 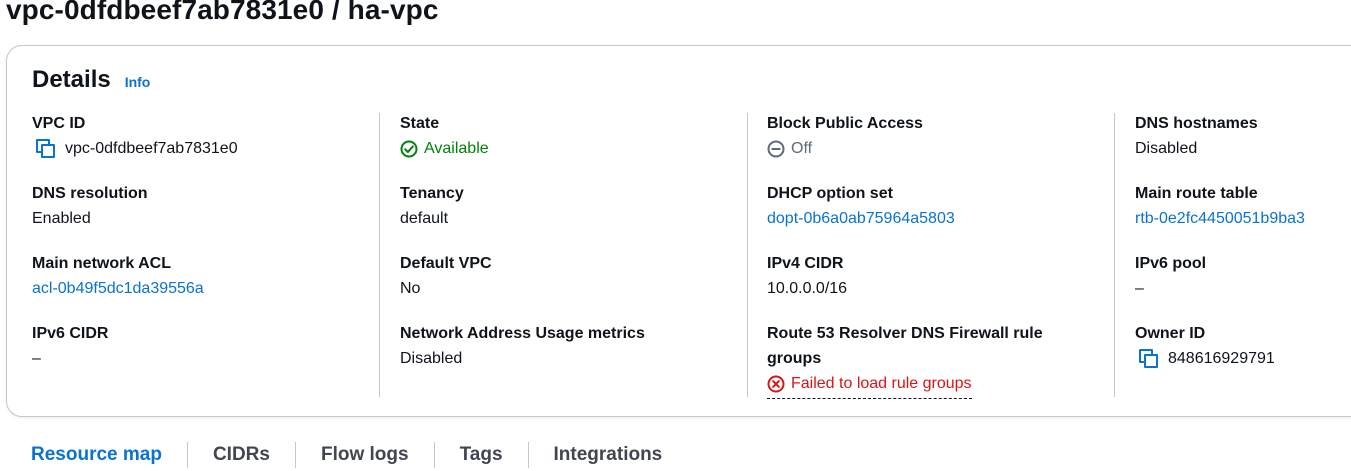 I want to click on owner-id-value: 848616929791, so click(x=1221, y=358).